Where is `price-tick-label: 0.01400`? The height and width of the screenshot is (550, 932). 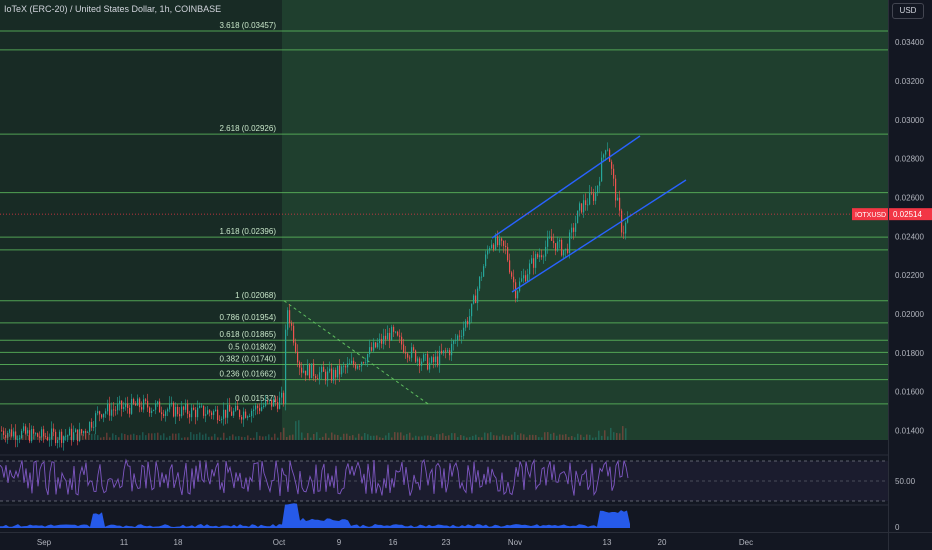
price-tick-label: 0.01400 is located at coordinates (909, 431).